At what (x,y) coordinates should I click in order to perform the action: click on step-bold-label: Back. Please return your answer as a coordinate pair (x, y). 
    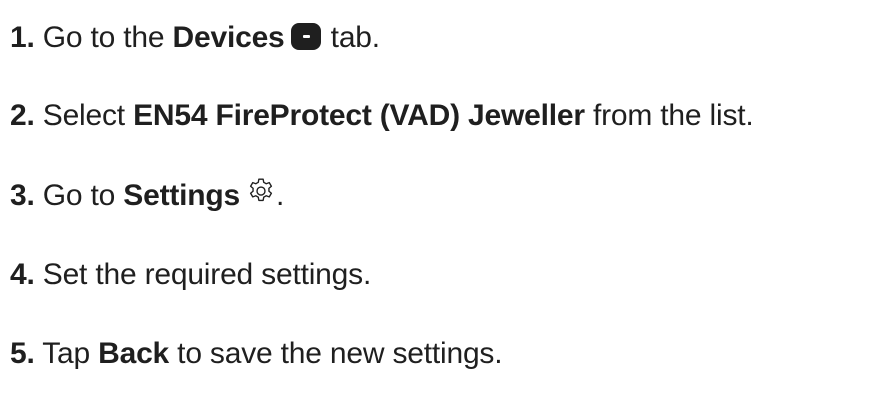
    Looking at the image, I should click on (134, 353).